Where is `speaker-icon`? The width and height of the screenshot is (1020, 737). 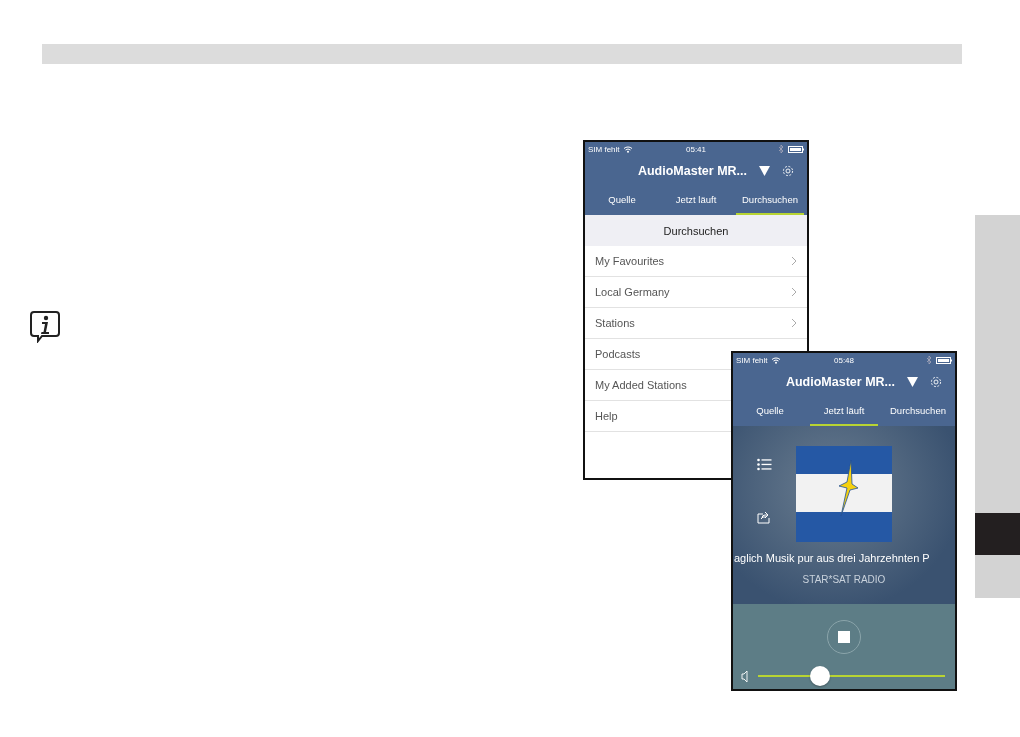
speaker-icon is located at coordinates (744, 676).